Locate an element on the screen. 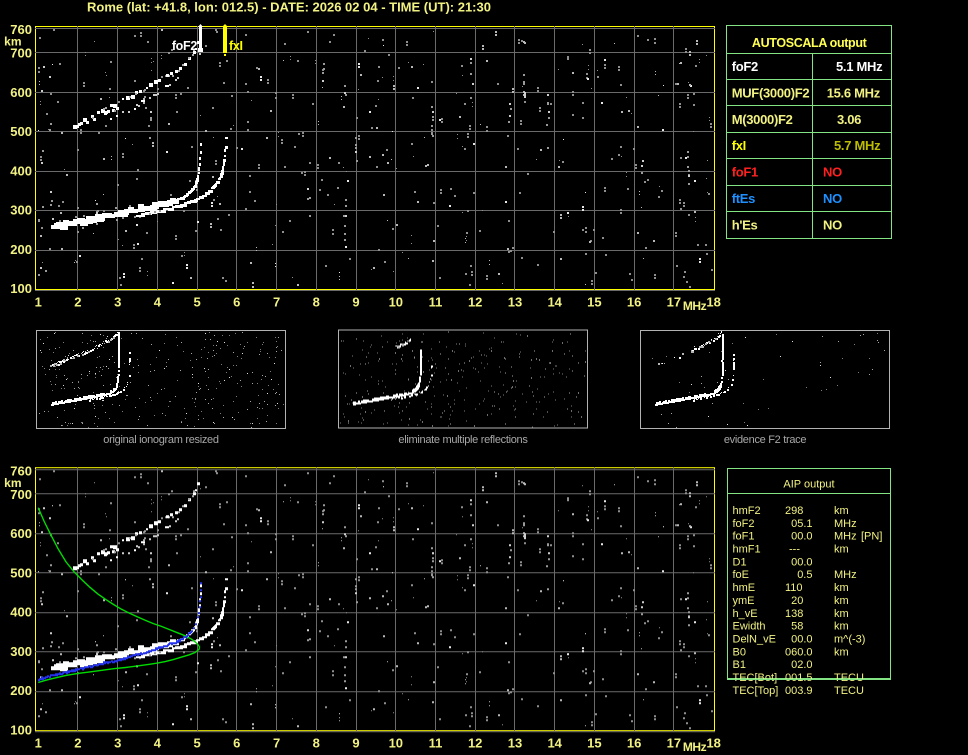 Image resolution: width=968 pixels, height=755 pixels. svg-text: [PN] is located at coordinates (871, 537).